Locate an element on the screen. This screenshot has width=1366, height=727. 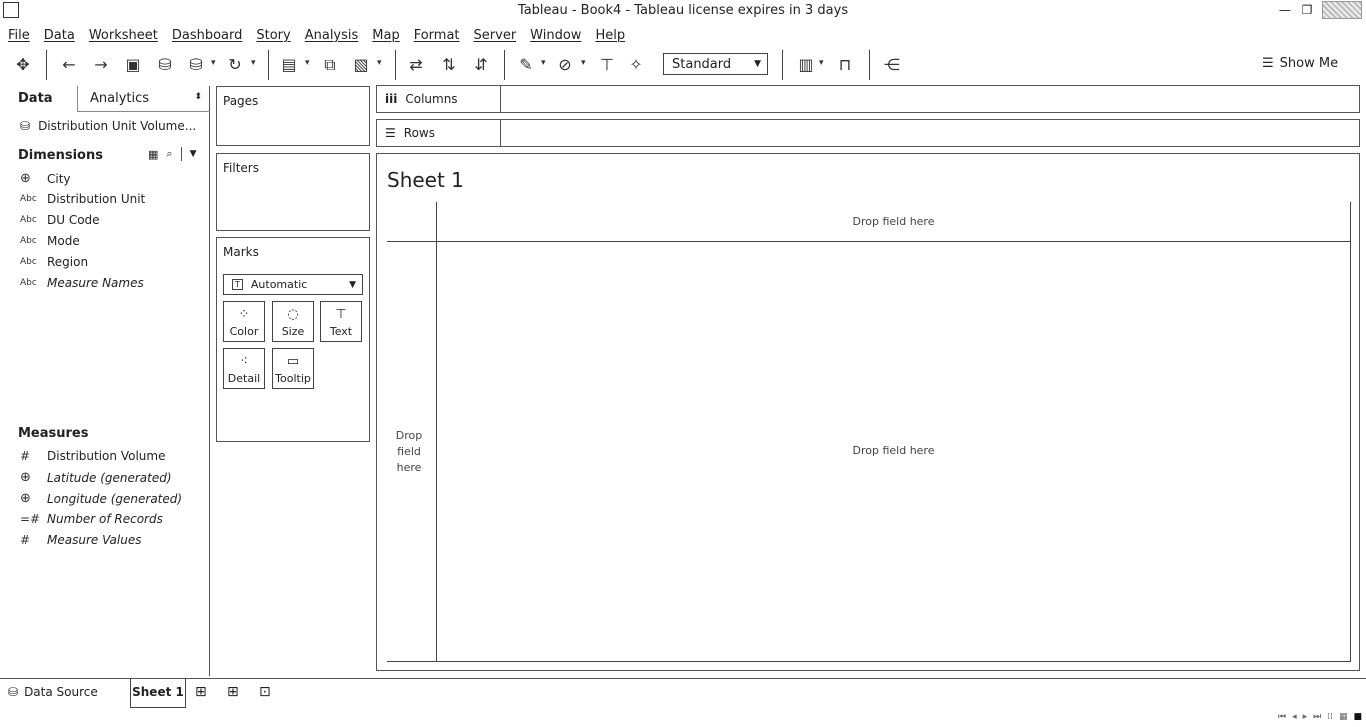
menu-file: File is located at coordinates (19, 35).